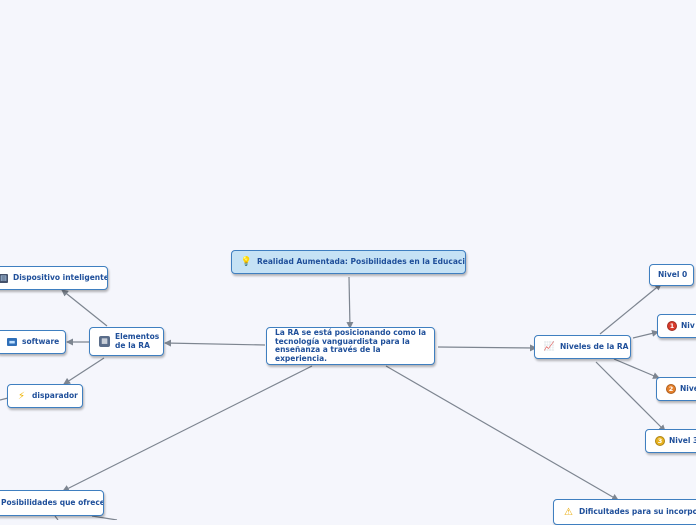 This screenshot has height=525, width=696. I want to click on connector-central-to-posibilidades, so click(187, 428).